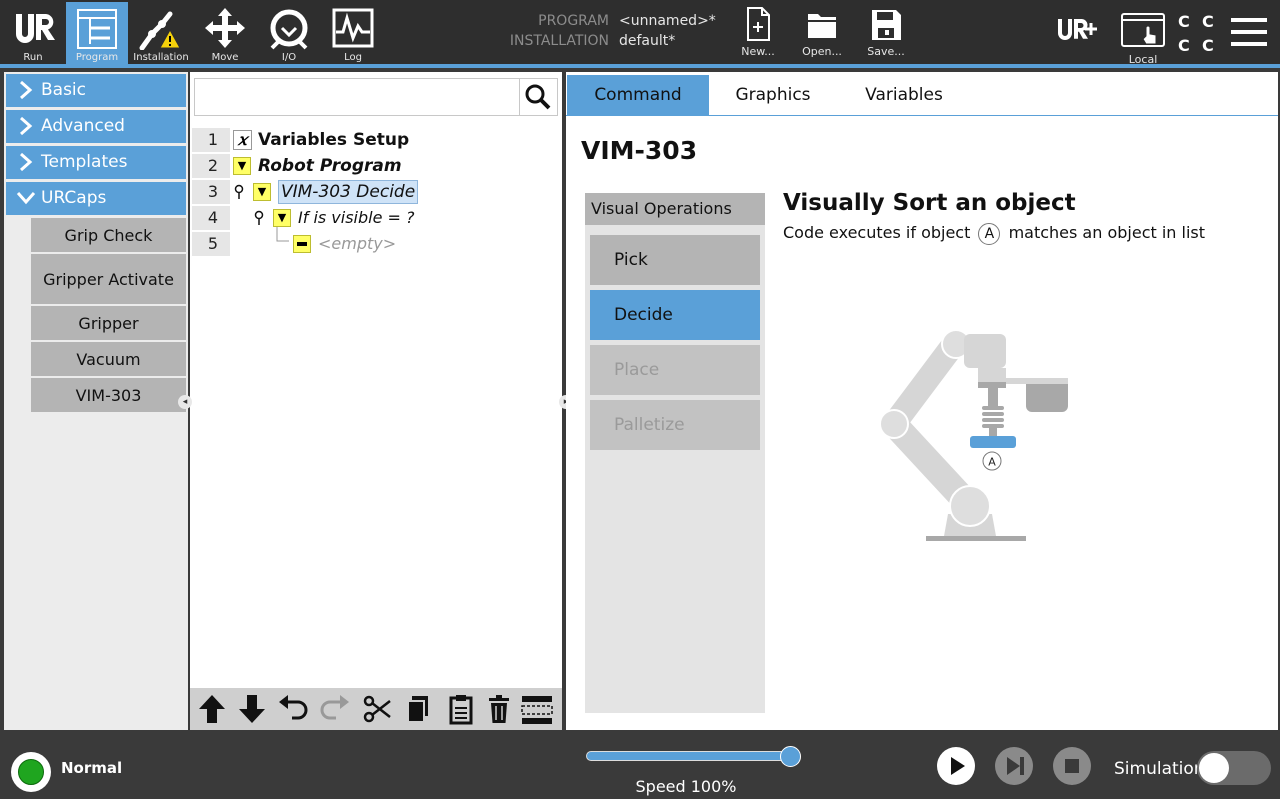 Image resolution: width=1280 pixels, height=799 pixels. Describe the element at coordinates (992, 462) in the screenshot. I see `robot-object-marker: A` at that location.